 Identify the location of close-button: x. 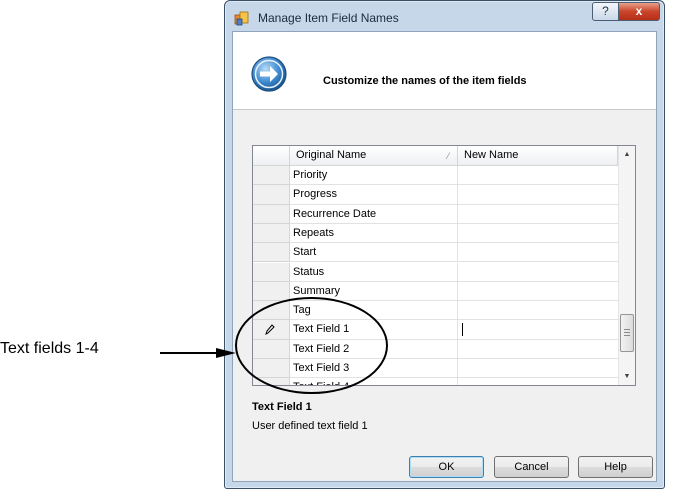
(639, 11).